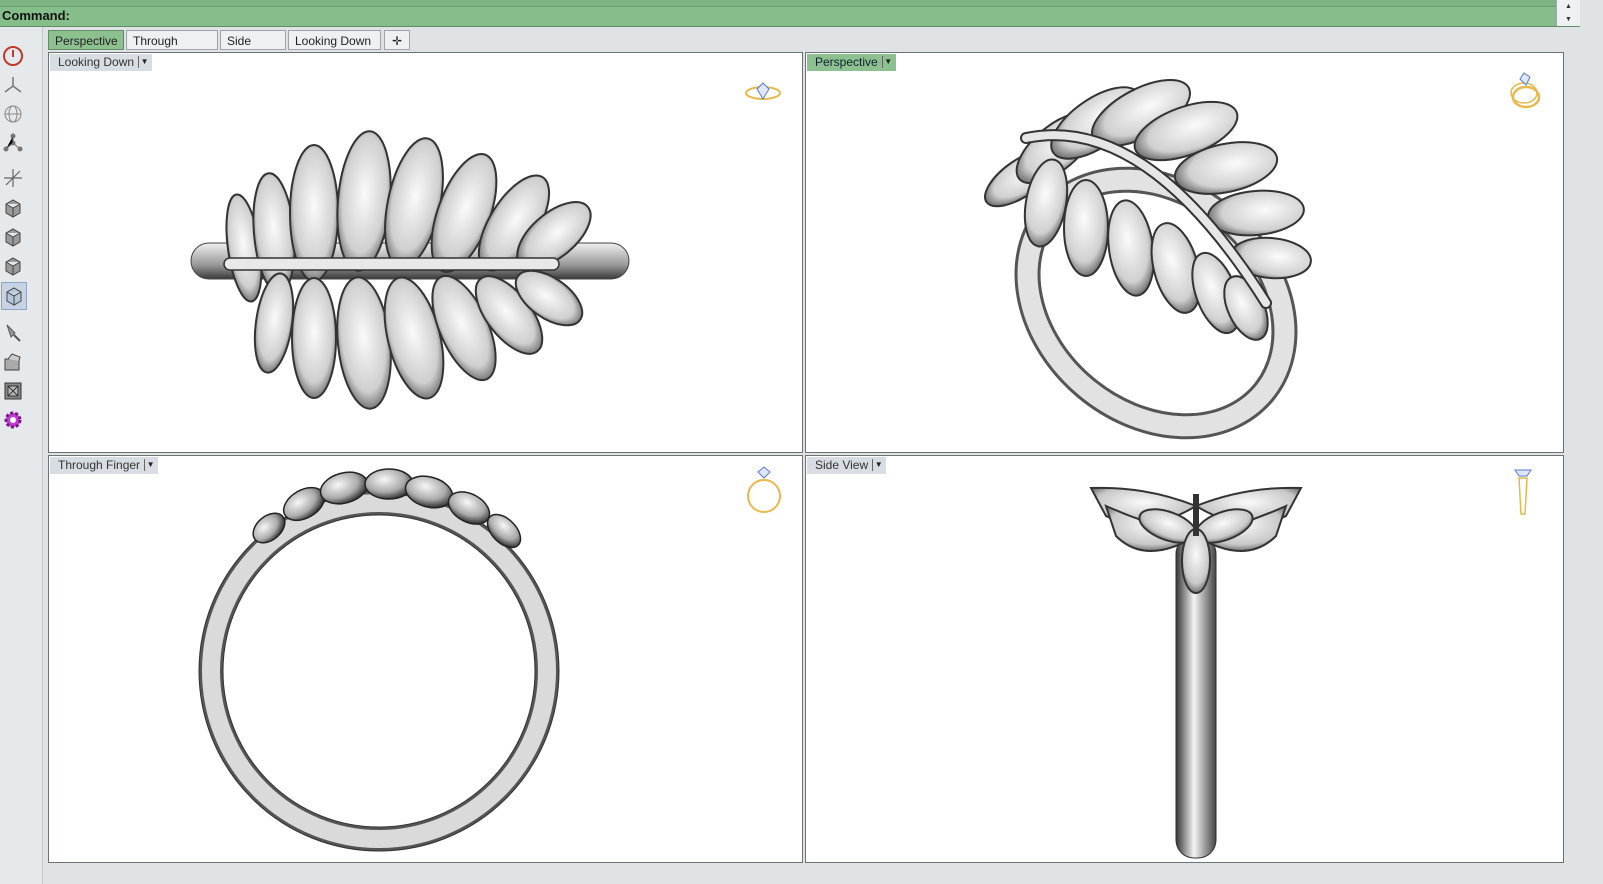 This screenshot has width=1603, height=884. Describe the element at coordinates (172, 49) in the screenshot. I see `tab-through-finger: Through Finger` at that location.